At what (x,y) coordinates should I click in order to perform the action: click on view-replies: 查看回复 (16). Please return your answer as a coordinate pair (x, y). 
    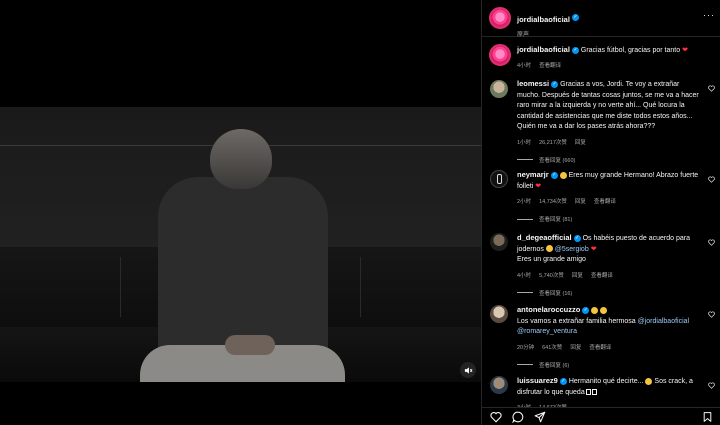
    Looking at the image, I should click on (609, 293).